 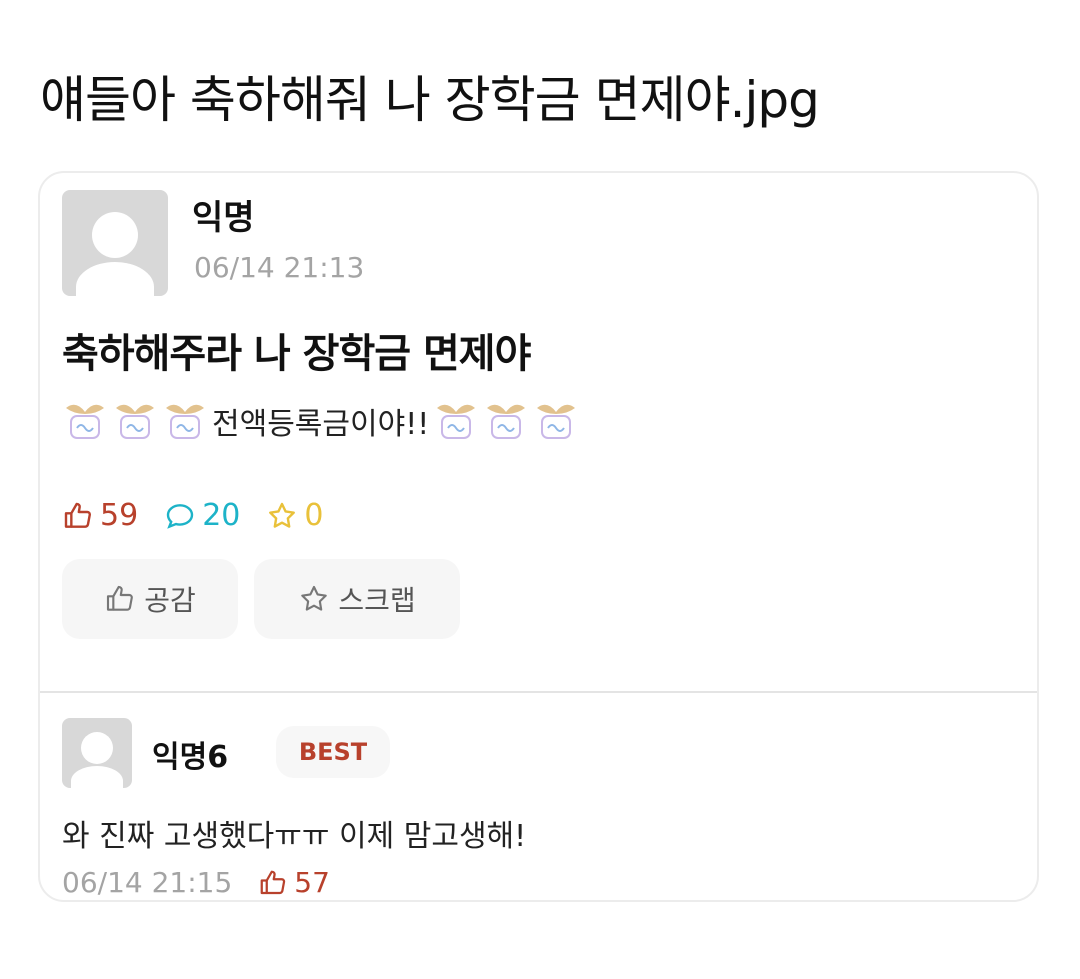 What do you see at coordinates (314, 515) in the screenshot?
I see `scrap-count-value: 0` at bounding box center [314, 515].